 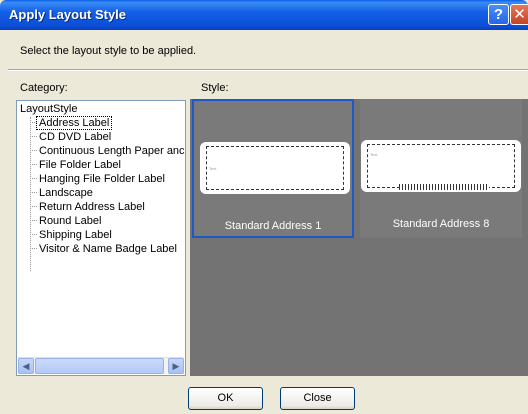 What do you see at coordinates (264, 15) in the screenshot?
I see `title-bar: Apply Layout Style ? ✕` at bounding box center [264, 15].